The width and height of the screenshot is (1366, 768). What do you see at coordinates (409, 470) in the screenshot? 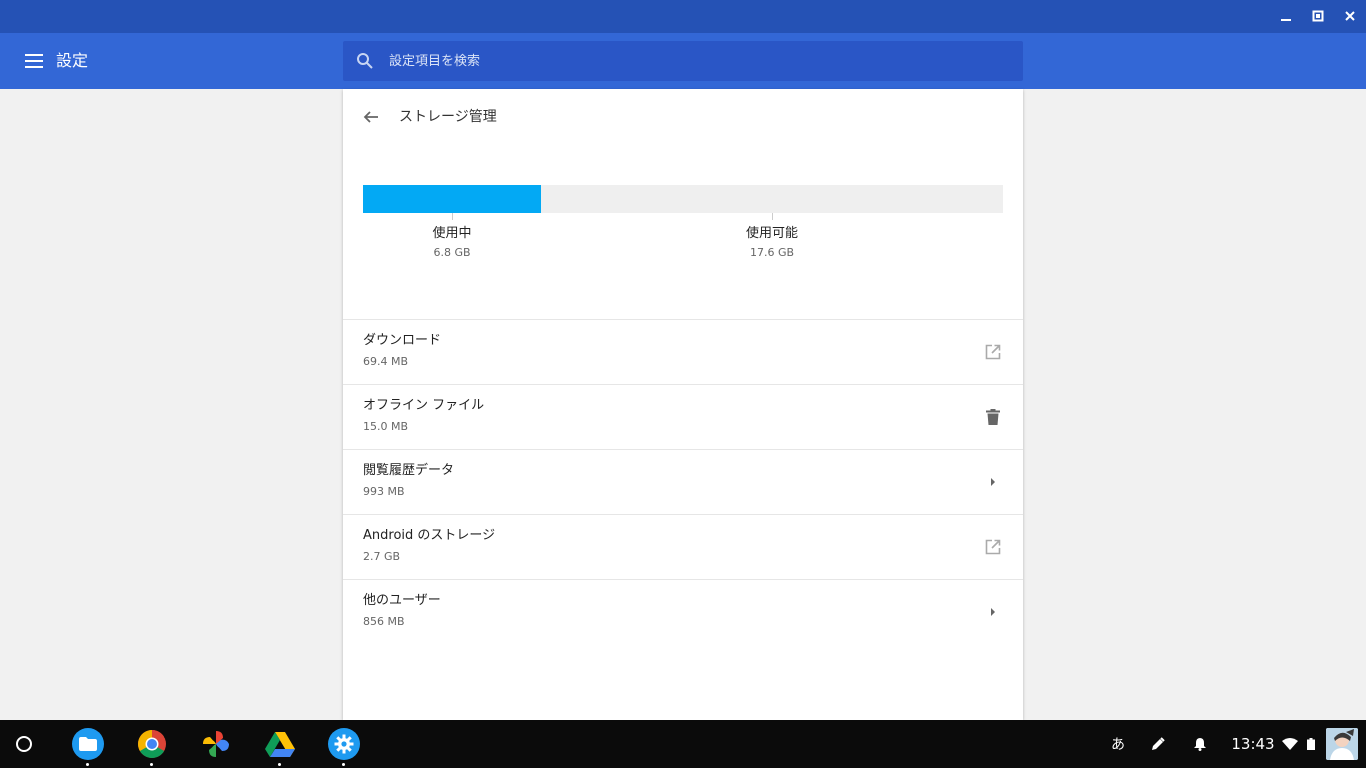
I see `browsing-data-label: 閲覧履歴データ` at bounding box center [409, 470].